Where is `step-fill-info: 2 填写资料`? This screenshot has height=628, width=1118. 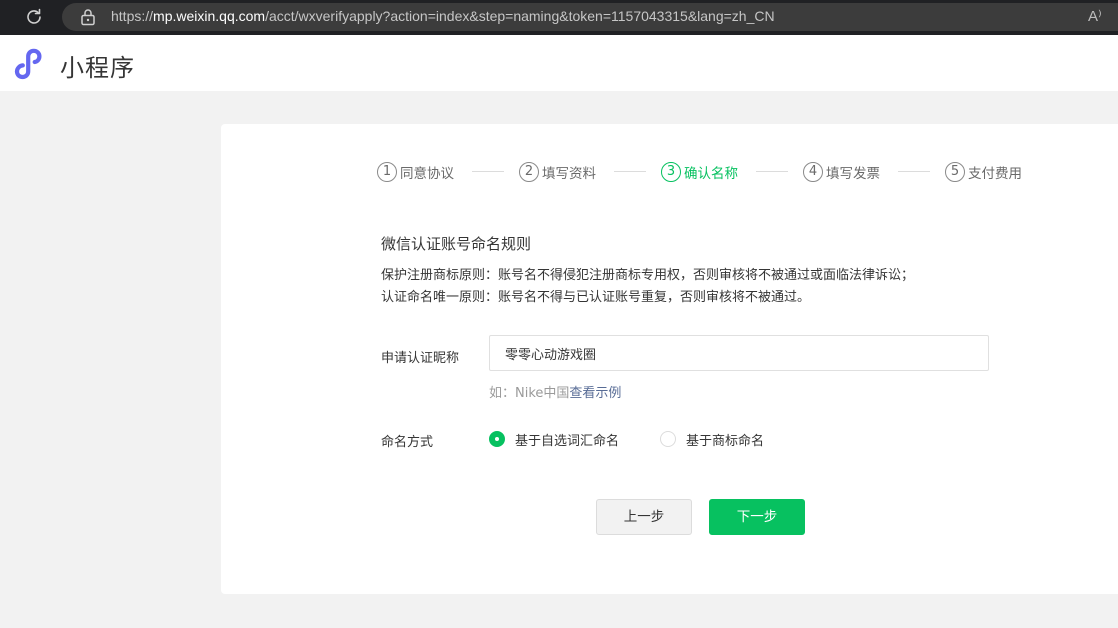 step-fill-info: 2 填写资料 is located at coordinates (557, 172).